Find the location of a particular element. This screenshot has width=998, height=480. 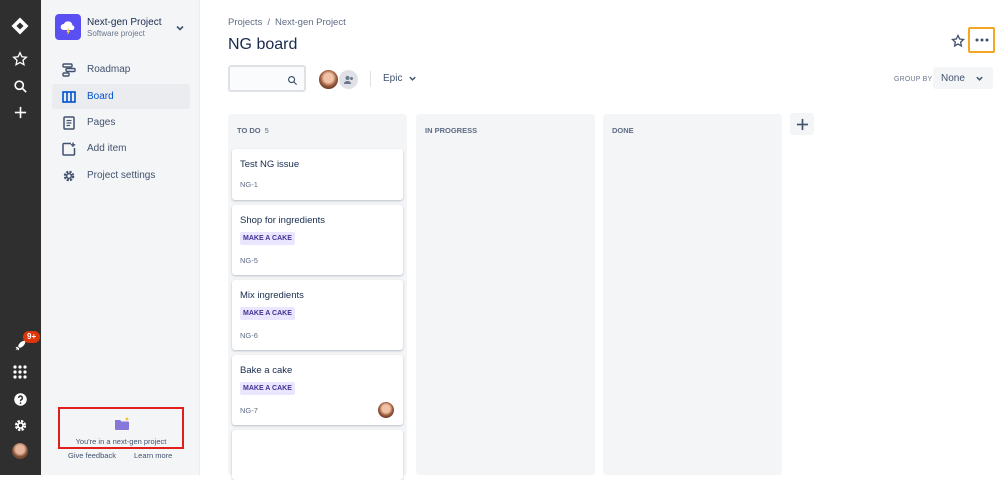

jira-logo-icon is located at coordinates (20, 26).